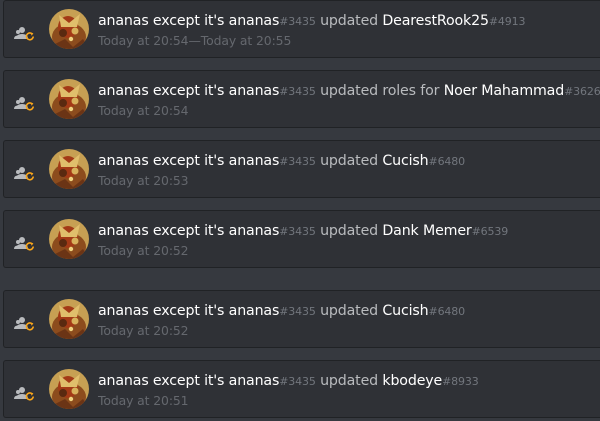 The width and height of the screenshot is (600, 421). I want to click on timestamp: Today at 20:53, so click(143, 180).